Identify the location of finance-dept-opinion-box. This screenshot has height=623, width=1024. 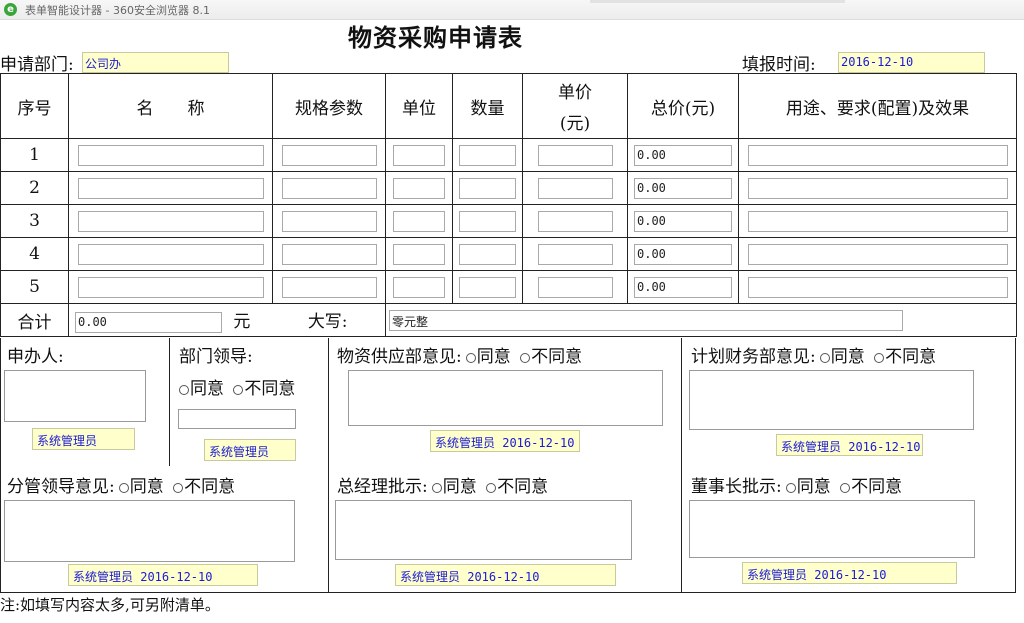
(831, 400).